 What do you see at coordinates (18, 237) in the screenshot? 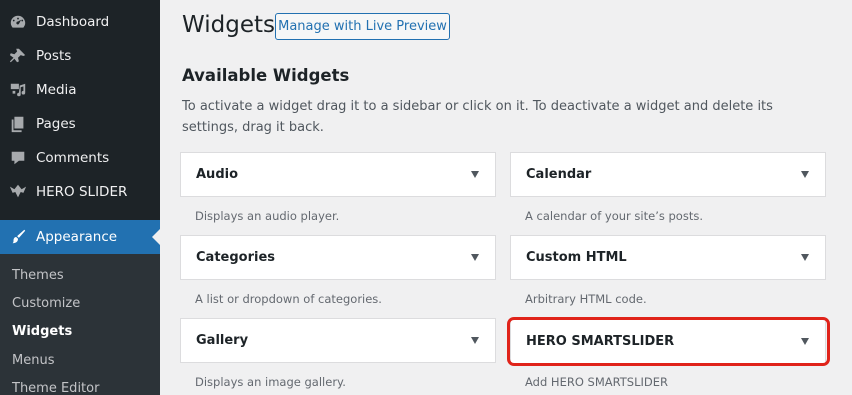
I see `brush-icon` at bounding box center [18, 237].